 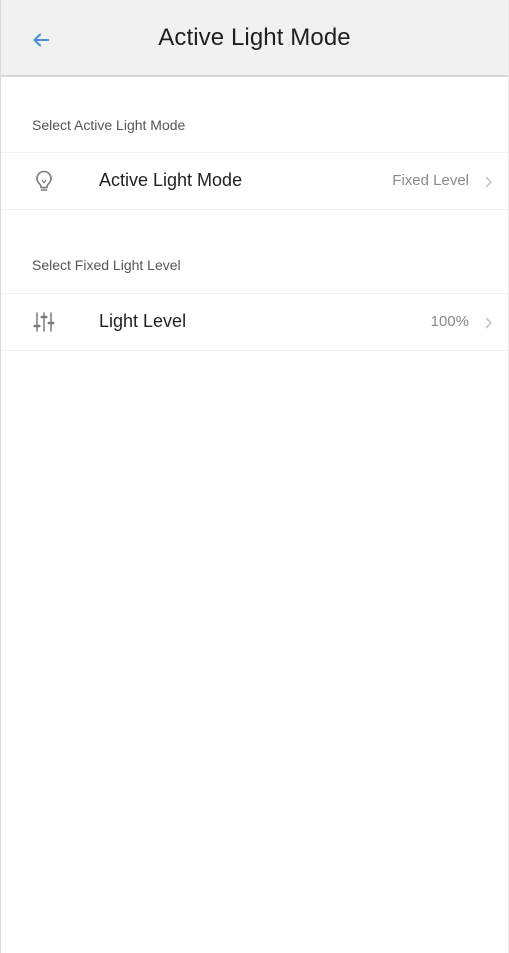 What do you see at coordinates (106, 265) in the screenshot?
I see `section-header-fixed-light-level: Select Fixed Light Level` at bounding box center [106, 265].